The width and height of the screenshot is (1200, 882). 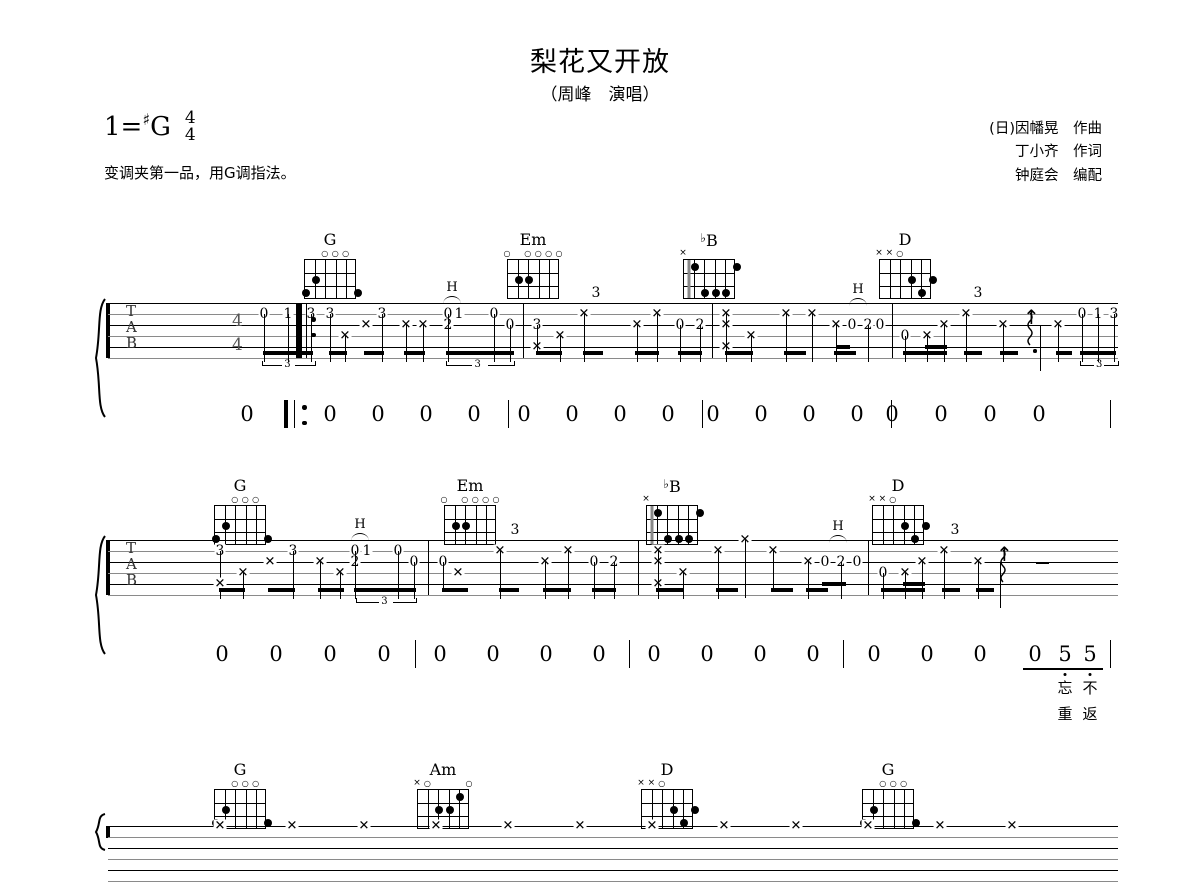 I want to click on chord-name: ♭B, so click(x=709, y=240).